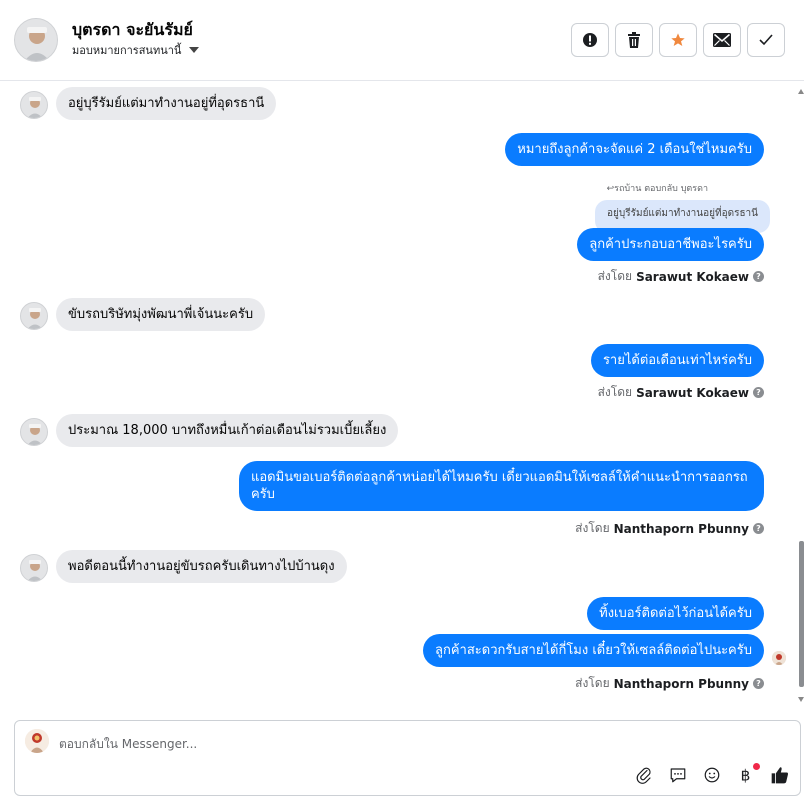  I want to click on outgoing-message: ทิ้งเบอร์ติดต่อไว้ก่อนได้ครับ, so click(675, 613).